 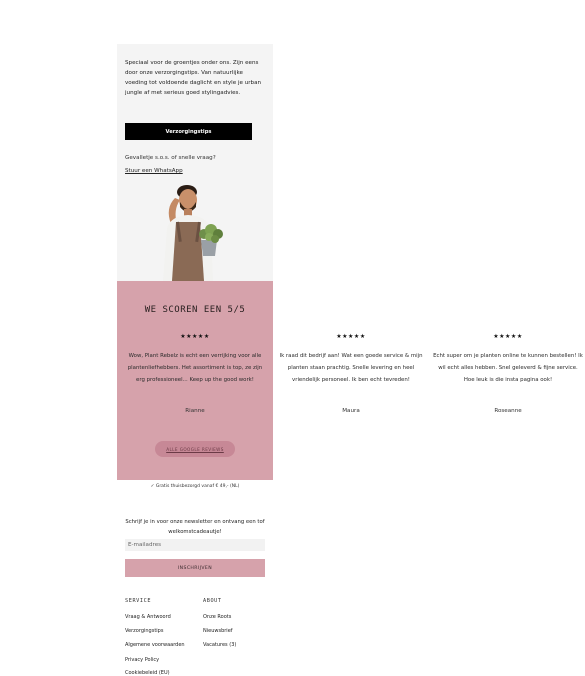 I want to click on footer-link: Vacatures (3), so click(x=219, y=645).